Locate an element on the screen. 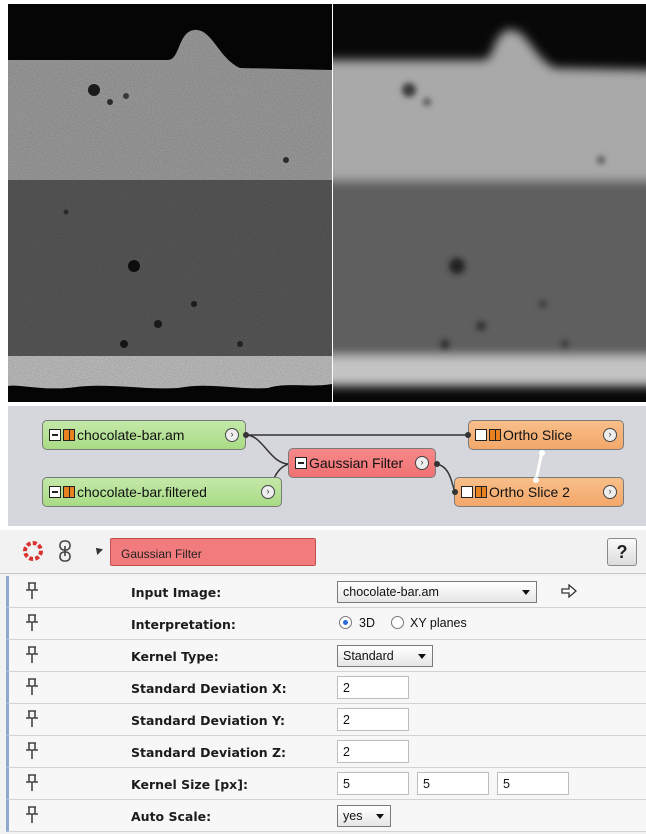 This screenshot has height=834, width=646. property-label: Standard Deviation Y: is located at coordinates (208, 720).